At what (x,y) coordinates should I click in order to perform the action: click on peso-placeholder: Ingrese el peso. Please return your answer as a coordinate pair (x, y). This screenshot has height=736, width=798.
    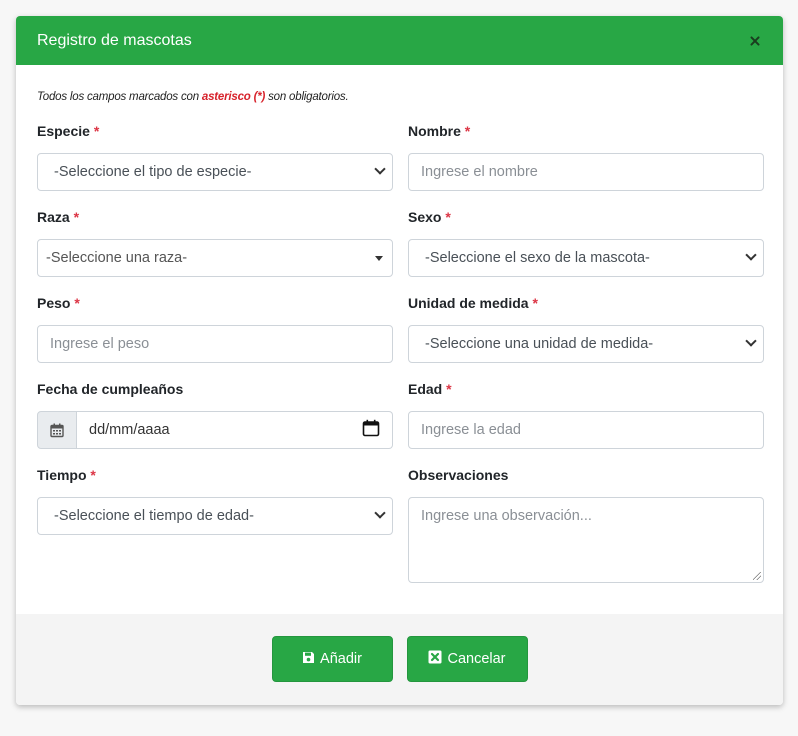
    Looking at the image, I should click on (100, 344).